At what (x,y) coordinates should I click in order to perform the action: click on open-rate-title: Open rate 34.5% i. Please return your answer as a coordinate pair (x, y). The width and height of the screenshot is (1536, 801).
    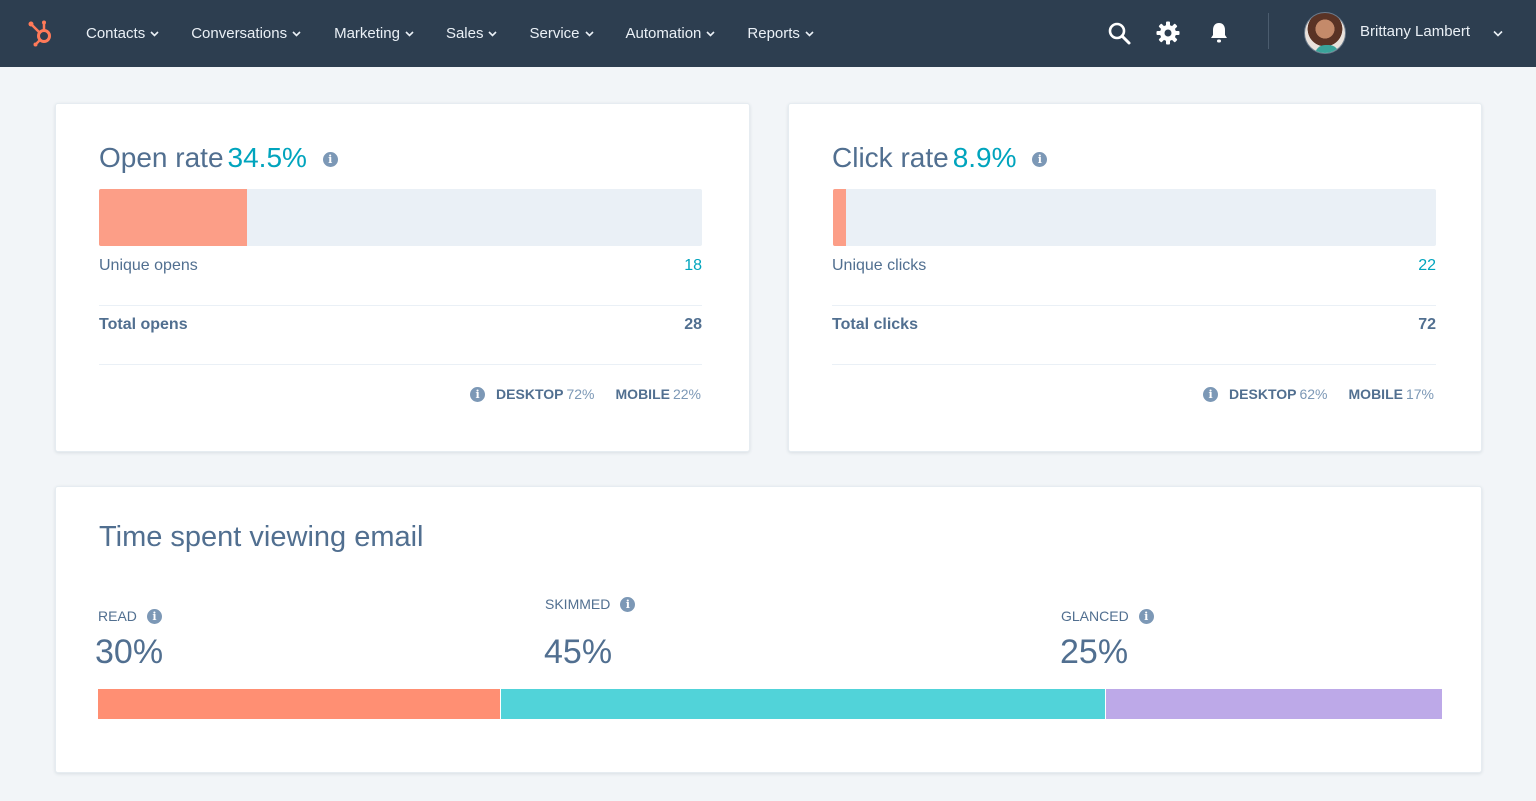
    Looking at the image, I should click on (218, 158).